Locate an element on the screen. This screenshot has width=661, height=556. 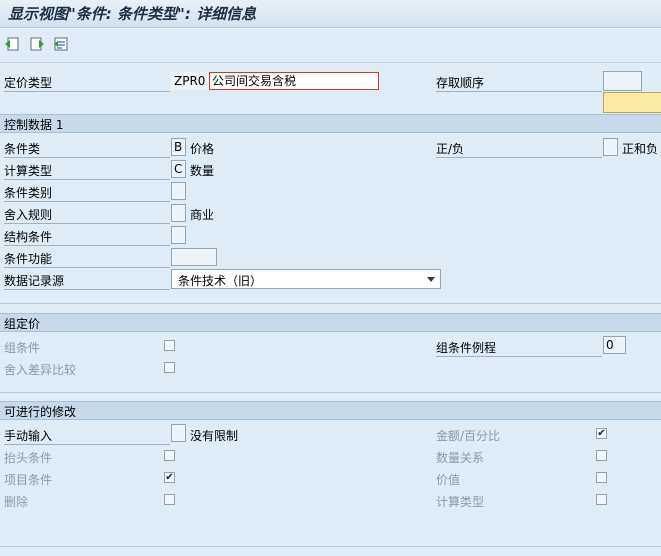
group-condition-routine-field: 0 is located at coordinates (614, 345).